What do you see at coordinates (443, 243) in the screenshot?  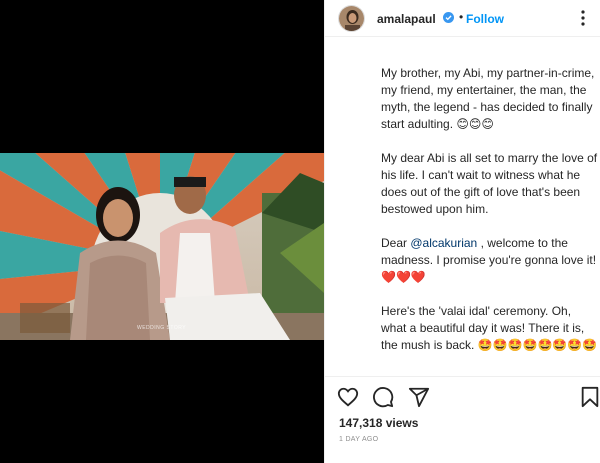 I see `mention-link: @alcakurian` at bounding box center [443, 243].